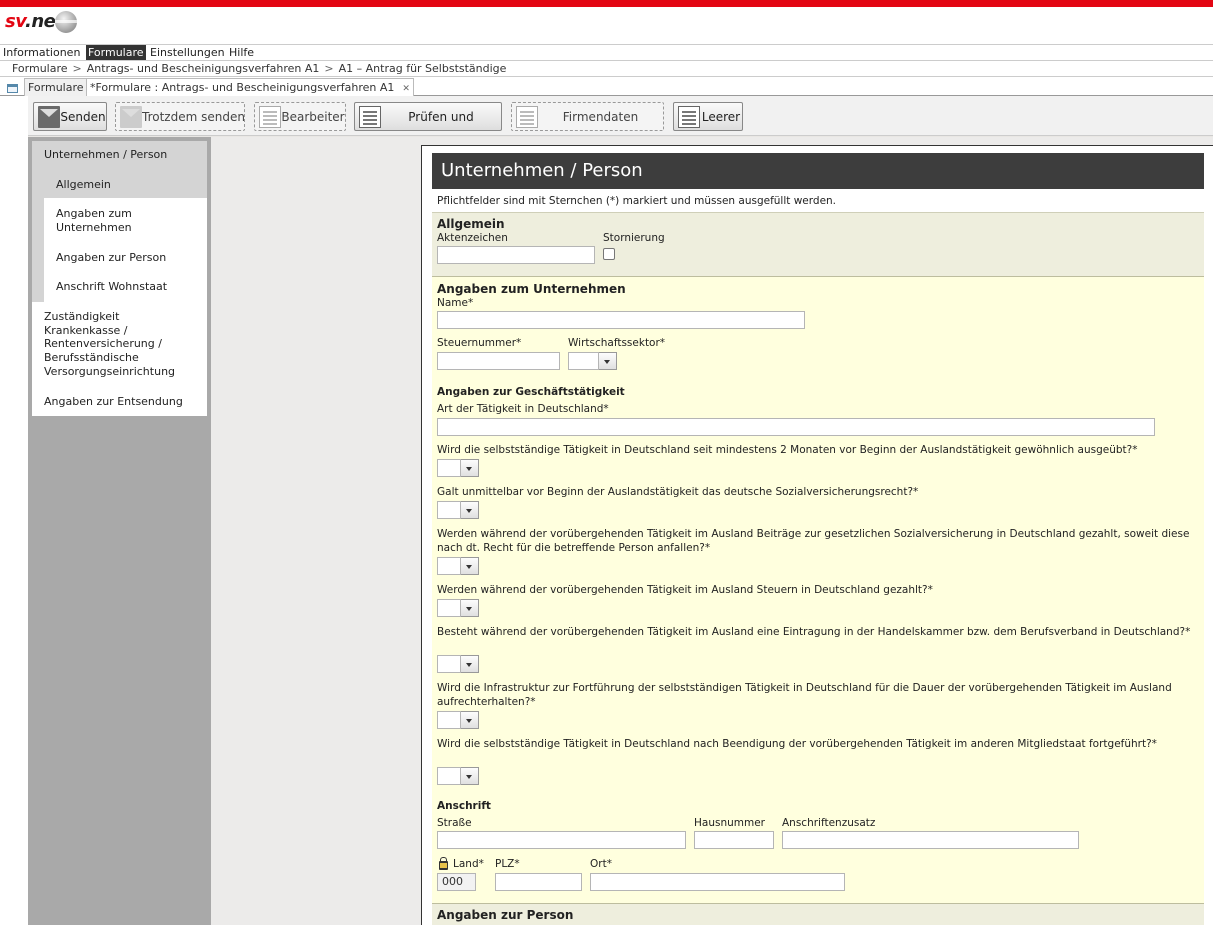 This screenshot has height=925, width=1213. What do you see at coordinates (531, 289) in the screenshot?
I see `heading-unternehmen: Angaben zum Unternehmen` at bounding box center [531, 289].